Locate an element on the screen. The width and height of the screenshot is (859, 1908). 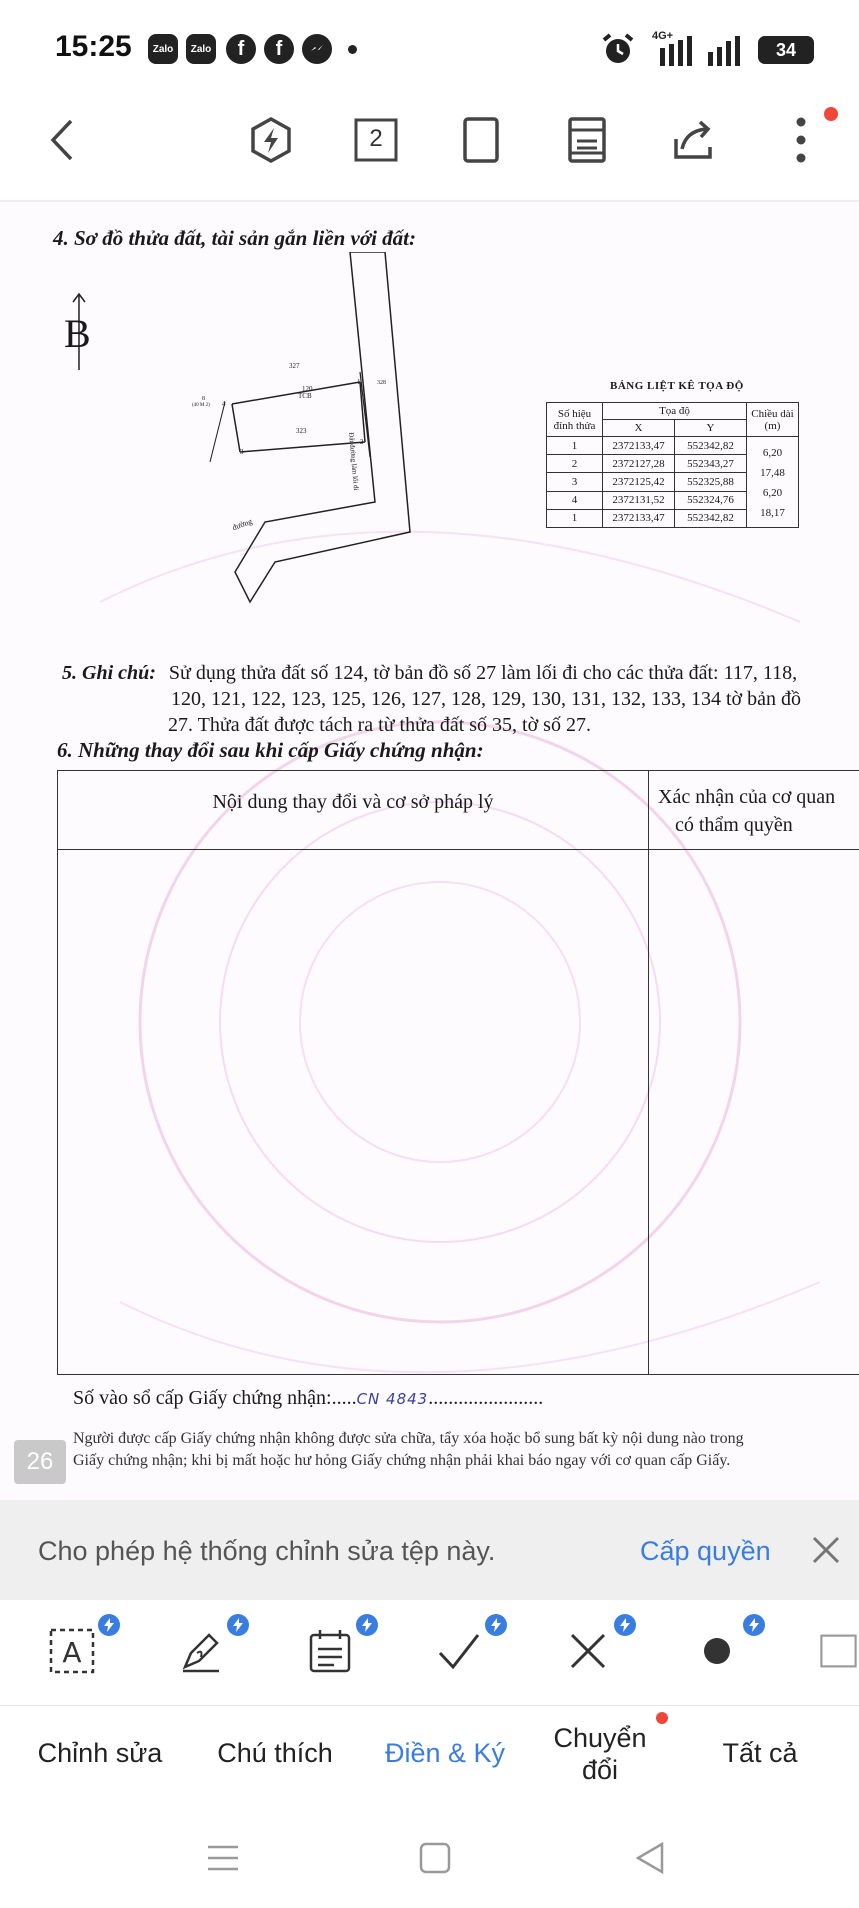
coord-cell: 552325,88 is located at coordinates (710, 482).